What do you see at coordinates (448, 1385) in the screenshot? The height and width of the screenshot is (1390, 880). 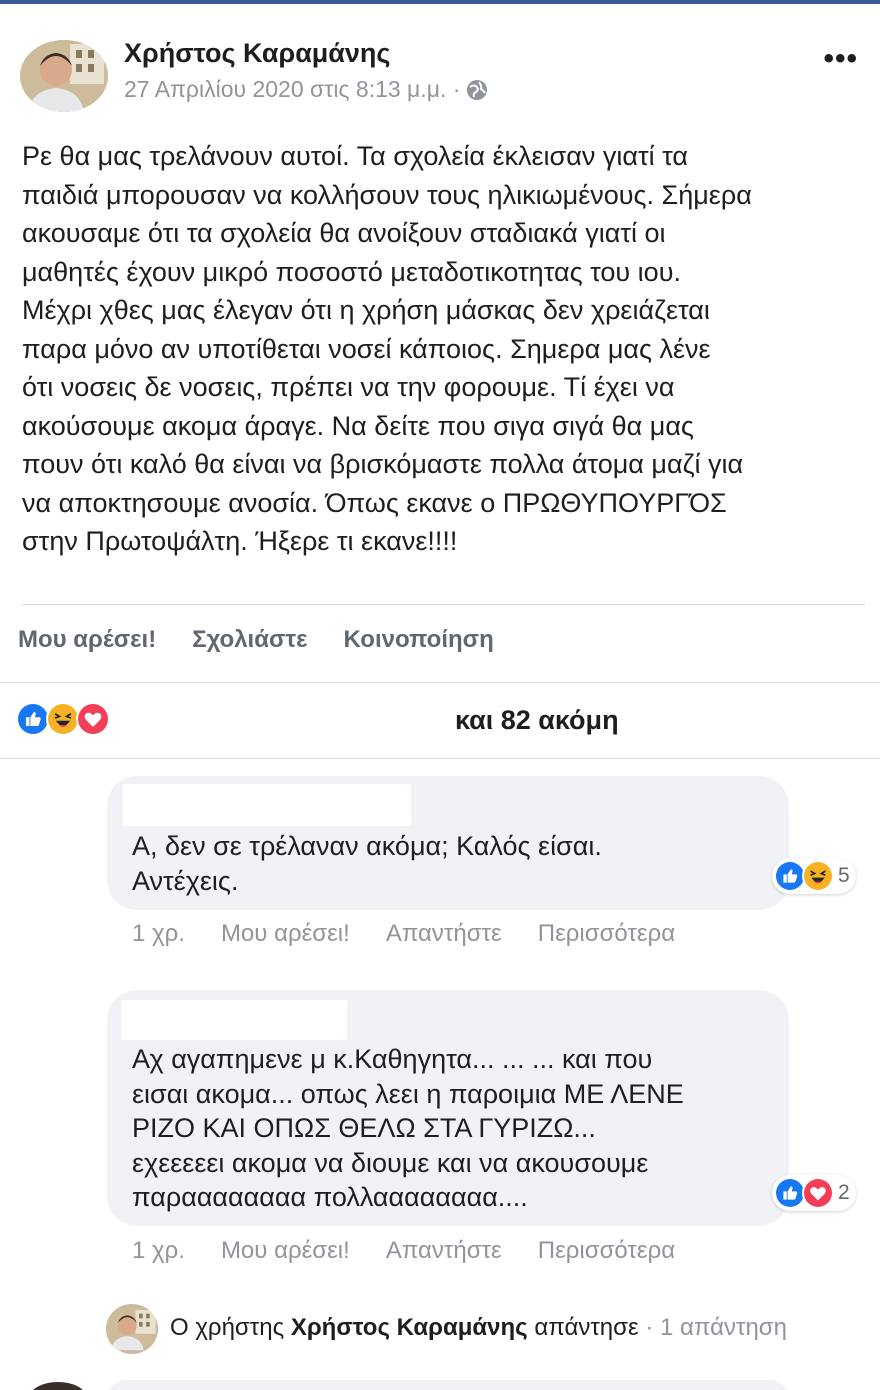 I see `next-comment-bubble` at bounding box center [448, 1385].